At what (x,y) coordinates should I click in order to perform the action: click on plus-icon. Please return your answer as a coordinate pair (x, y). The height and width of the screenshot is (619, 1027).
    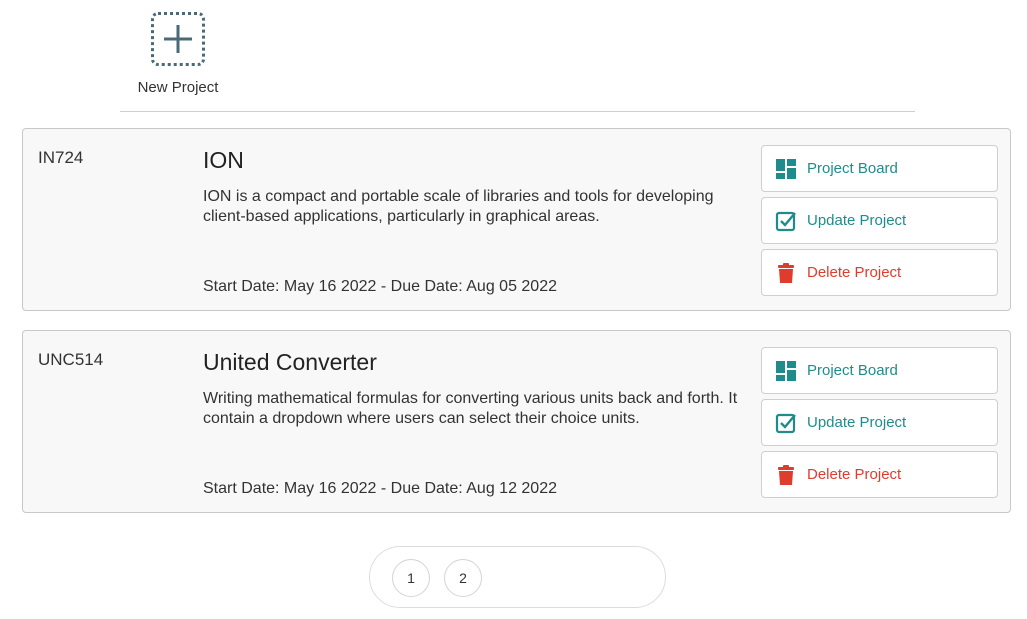
    Looking at the image, I should click on (178, 39).